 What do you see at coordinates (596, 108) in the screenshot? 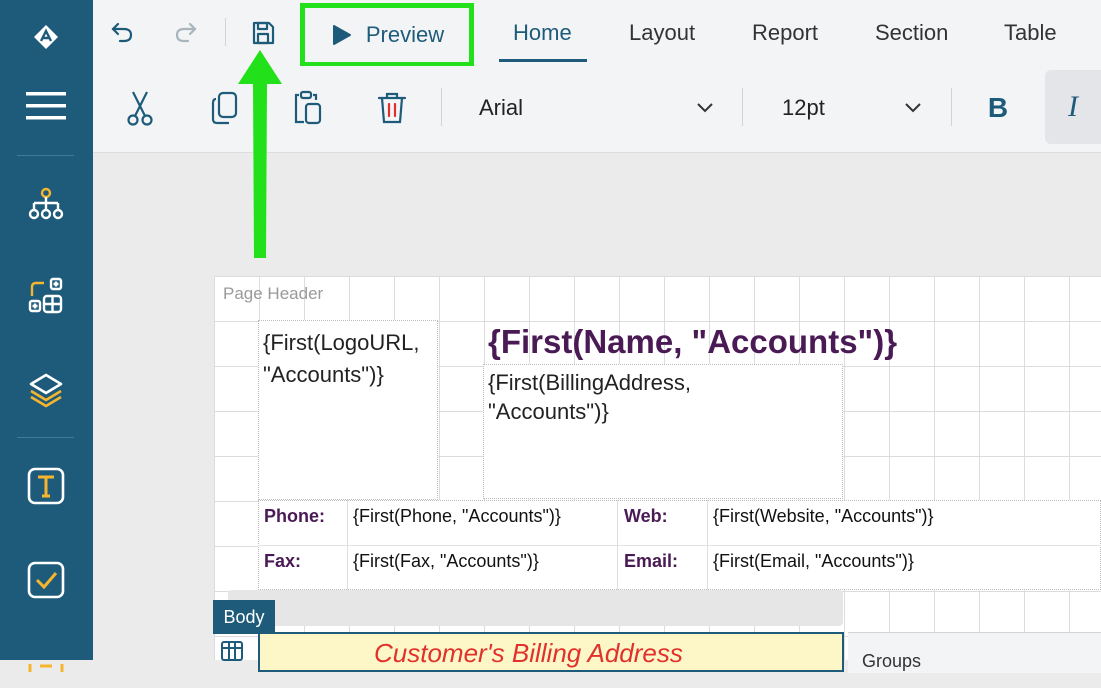
I see `font-family-select: Arial` at bounding box center [596, 108].